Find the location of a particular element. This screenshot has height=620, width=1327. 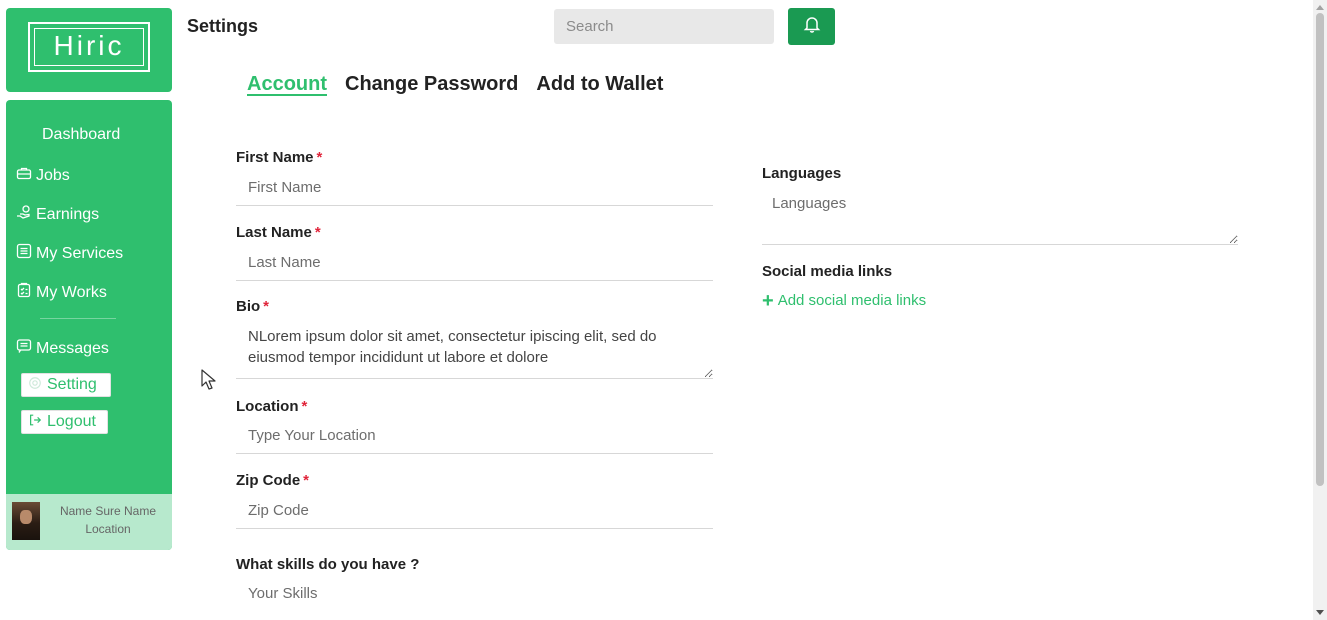

setting-label: Setting is located at coordinates (72, 384).